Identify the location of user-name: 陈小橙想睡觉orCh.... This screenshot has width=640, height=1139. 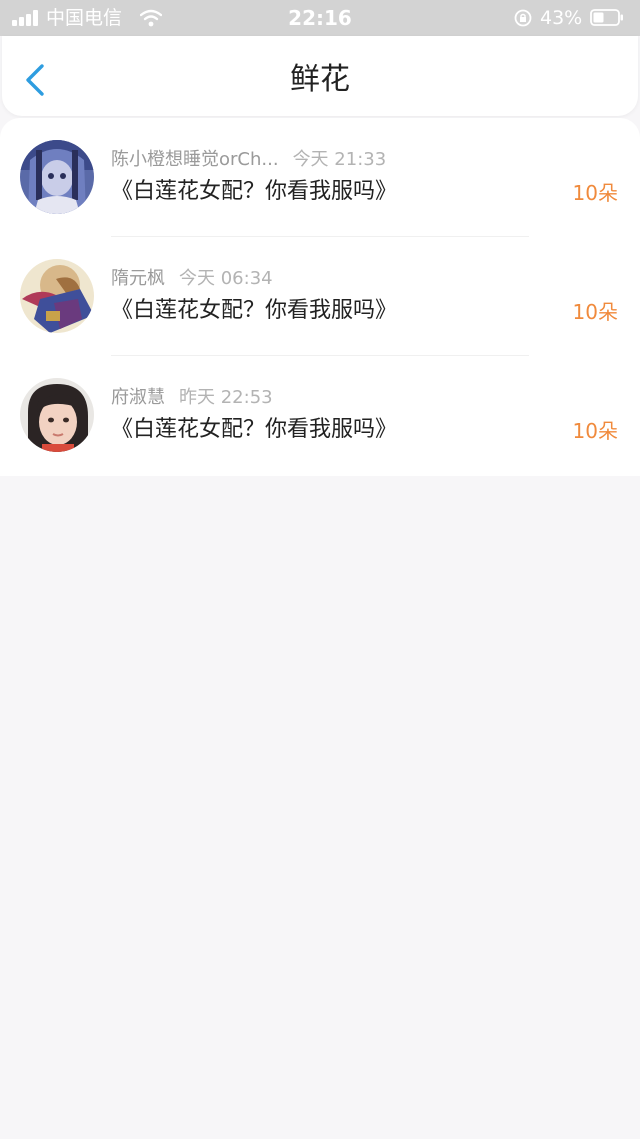
(195, 159).